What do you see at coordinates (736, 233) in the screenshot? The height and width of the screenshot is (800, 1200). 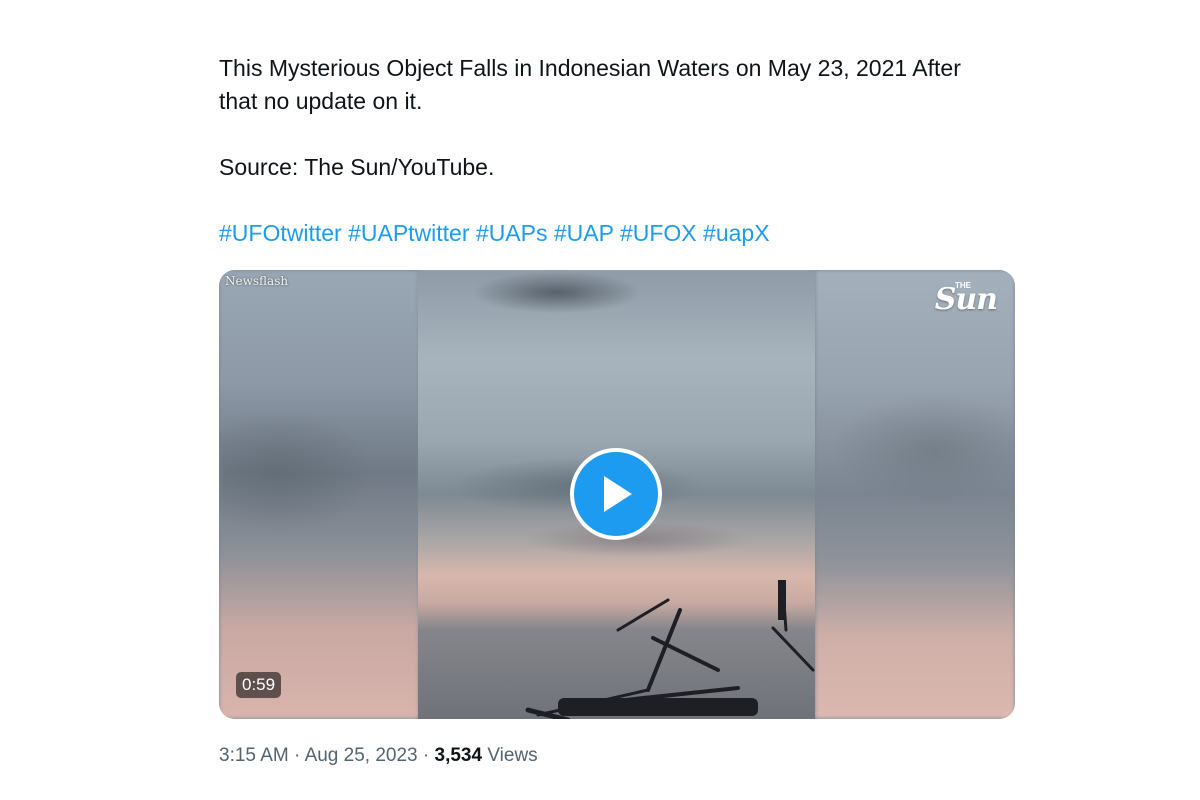 I see `hashtag-link: #uapX` at bounding box center [736, 233].